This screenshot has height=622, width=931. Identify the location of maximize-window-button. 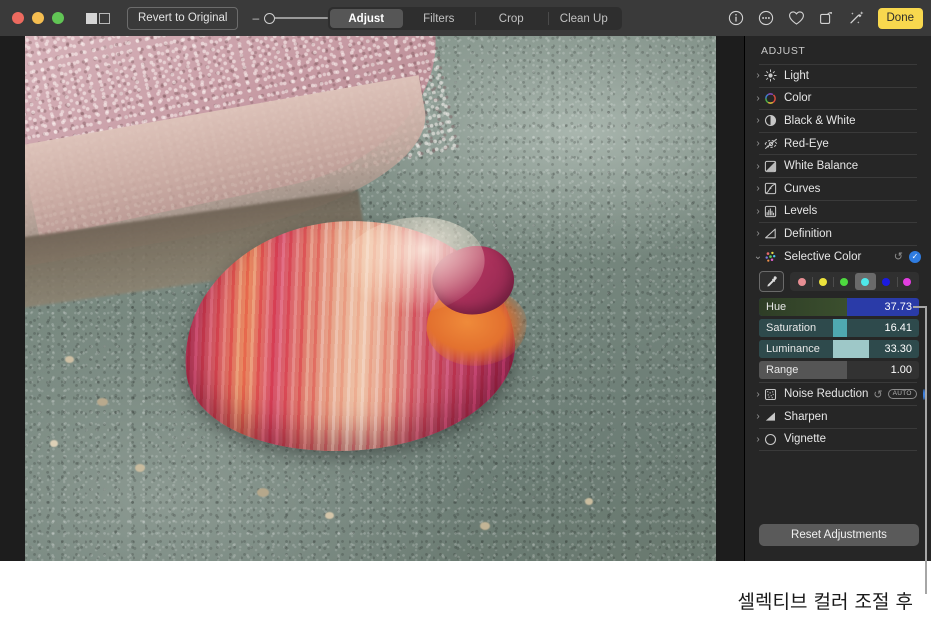
(58, 18).